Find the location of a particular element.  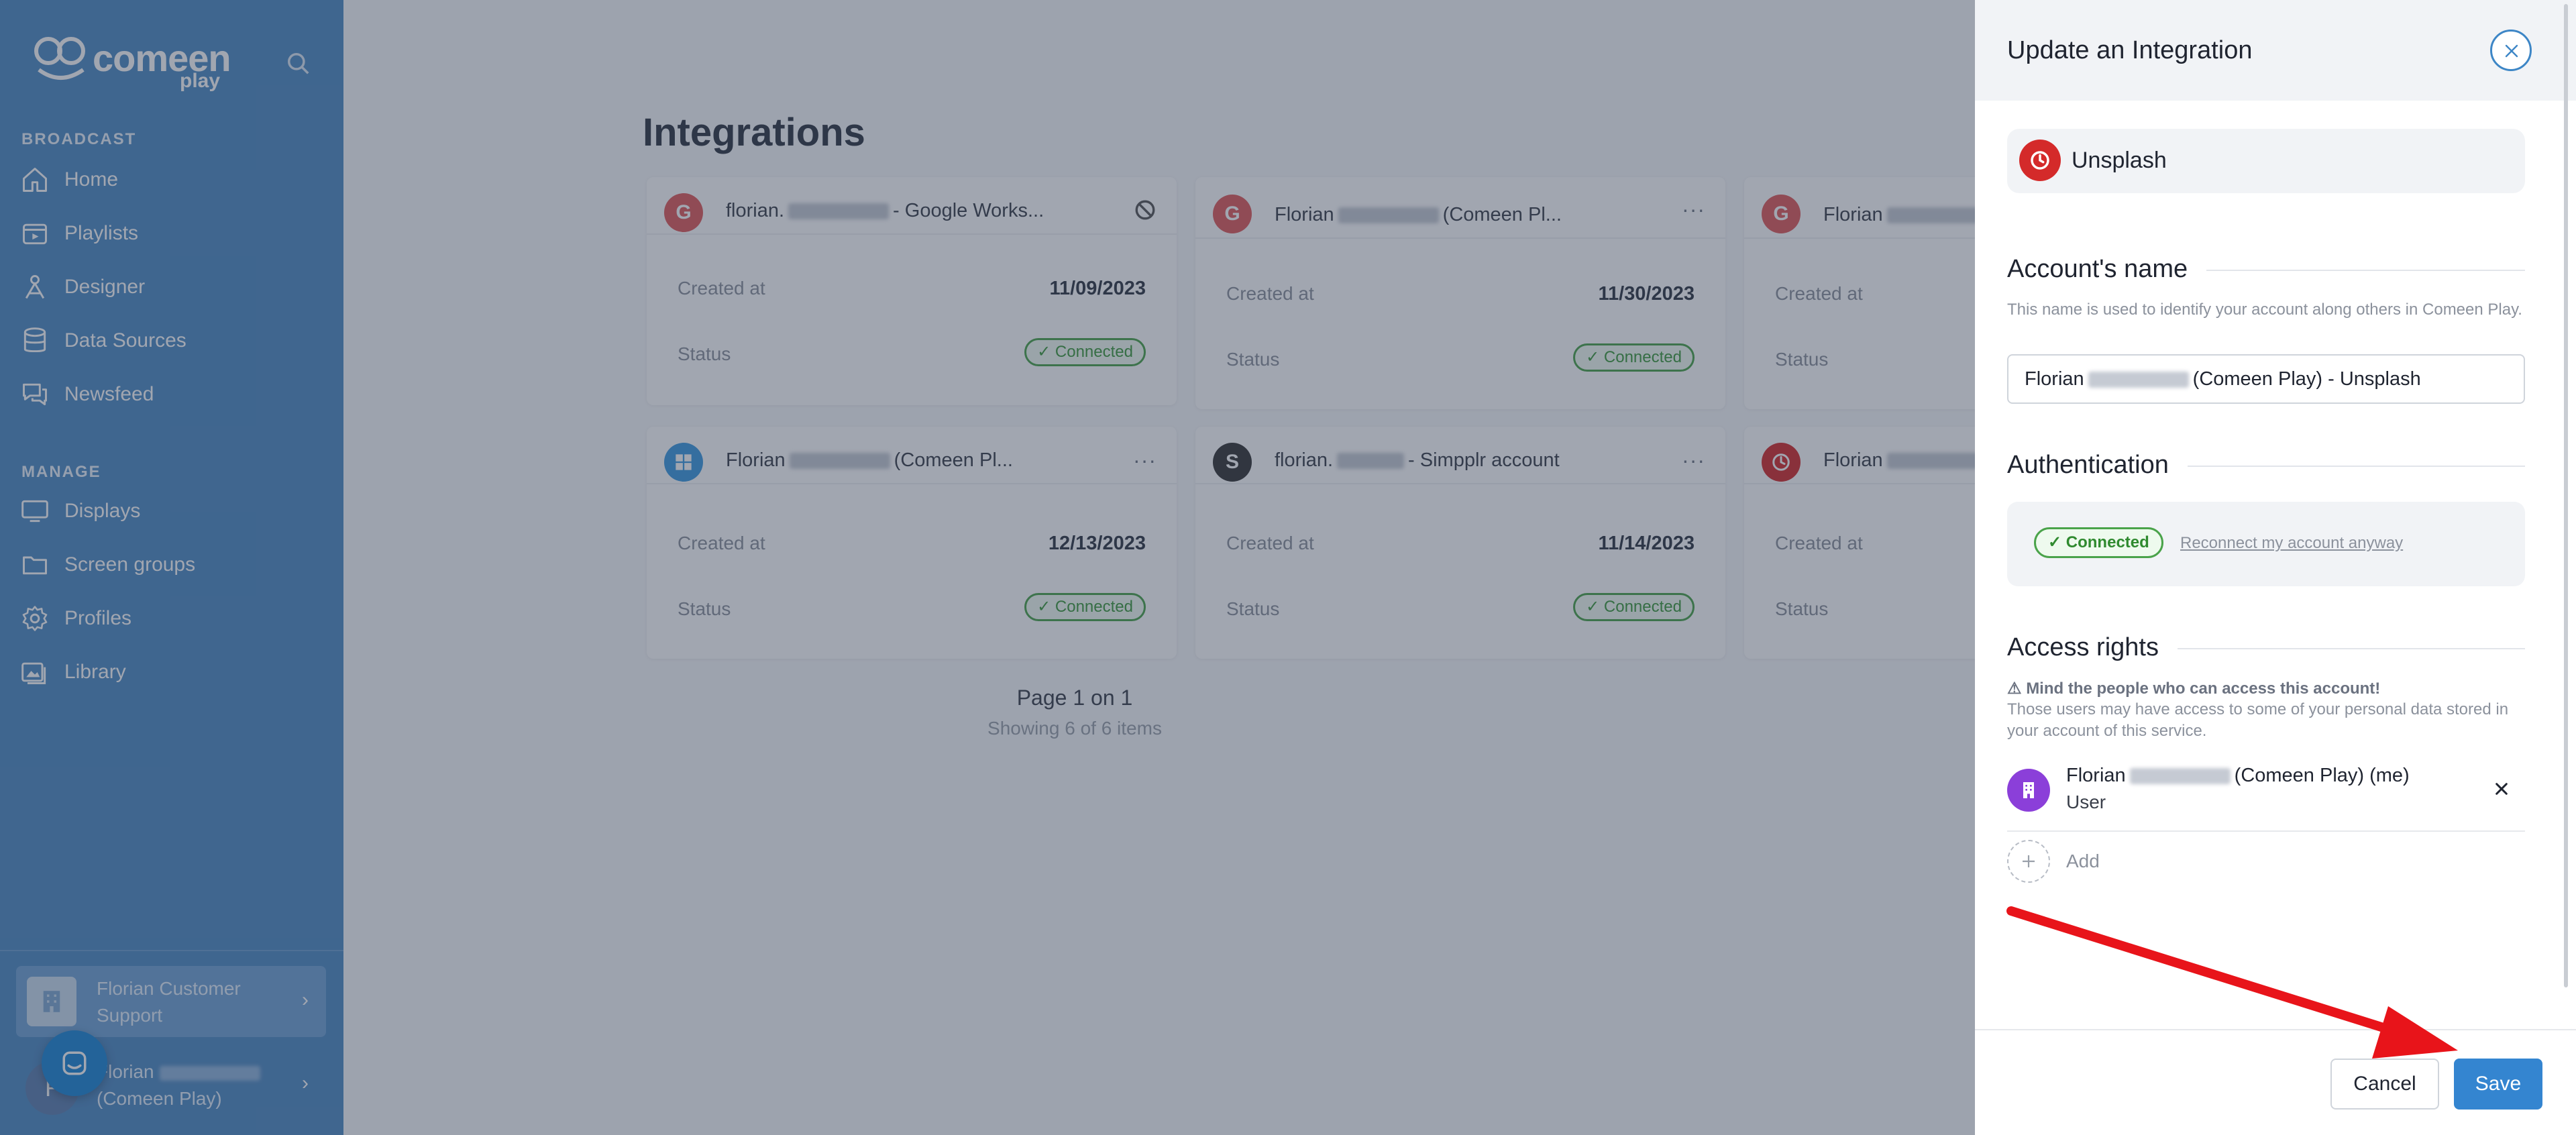

section-title: Access rights is located at coordinates (2092, 648).